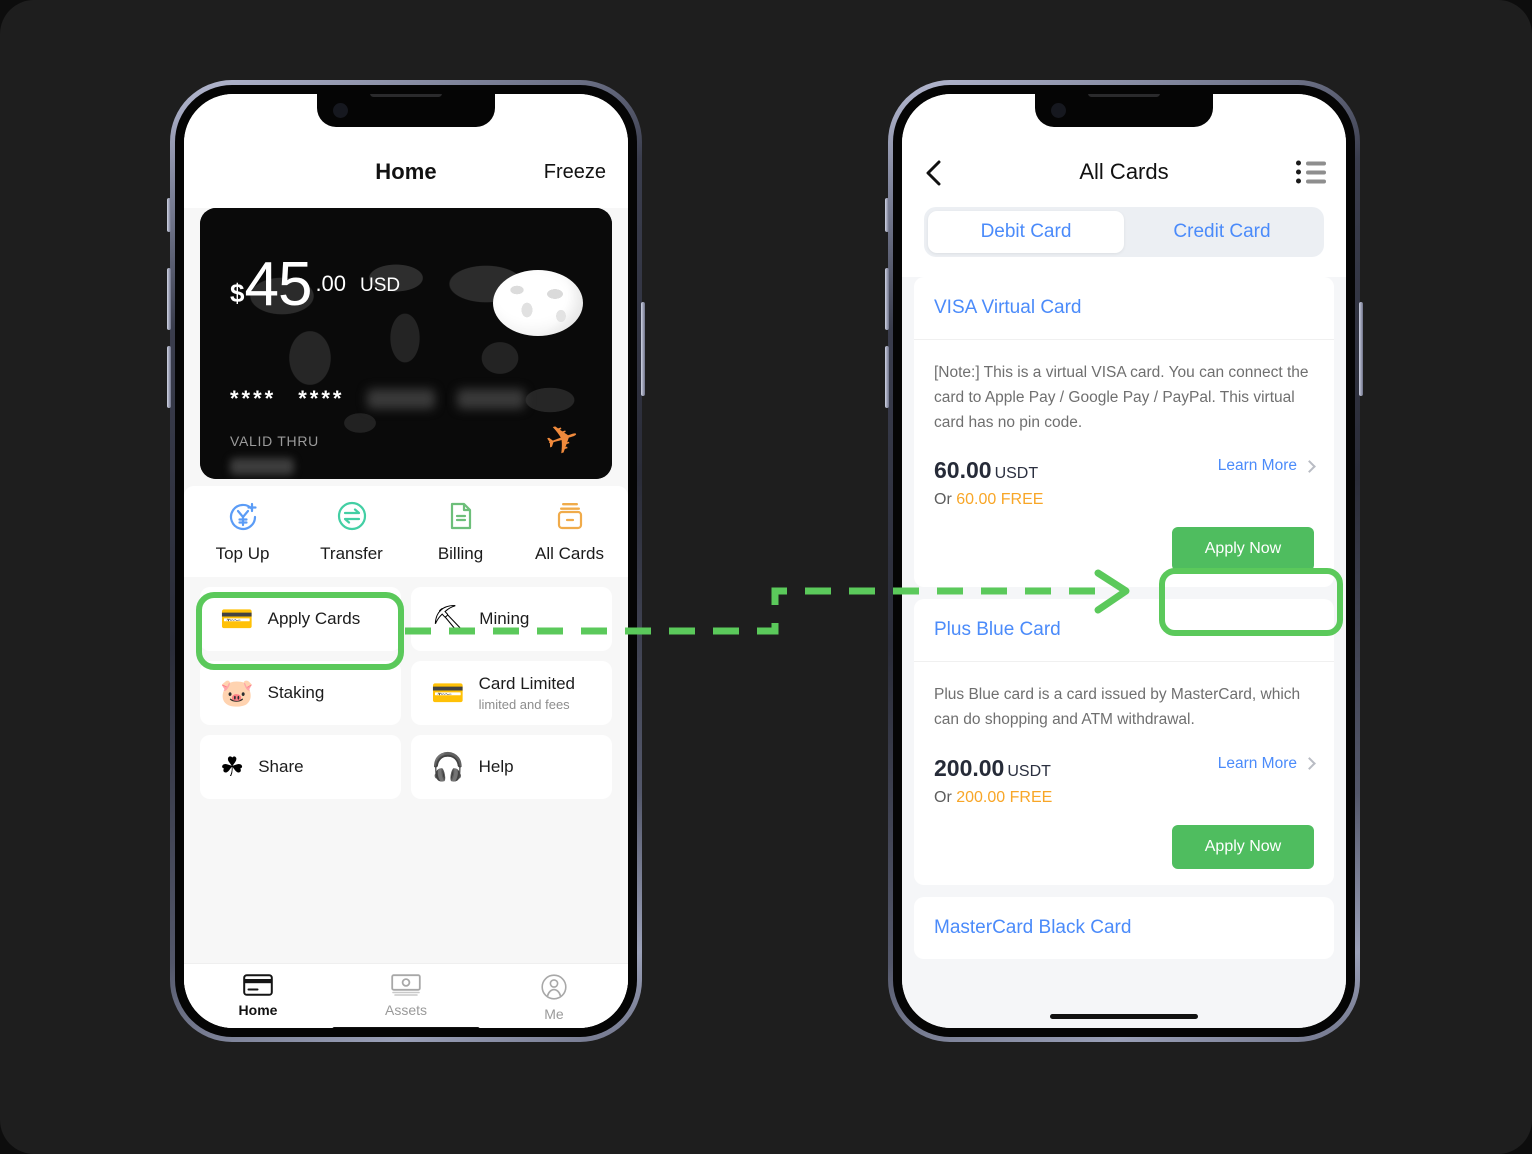 This screenshot has height=1154, width=1532. I want to click on top-up-icon, so click(243, 516).